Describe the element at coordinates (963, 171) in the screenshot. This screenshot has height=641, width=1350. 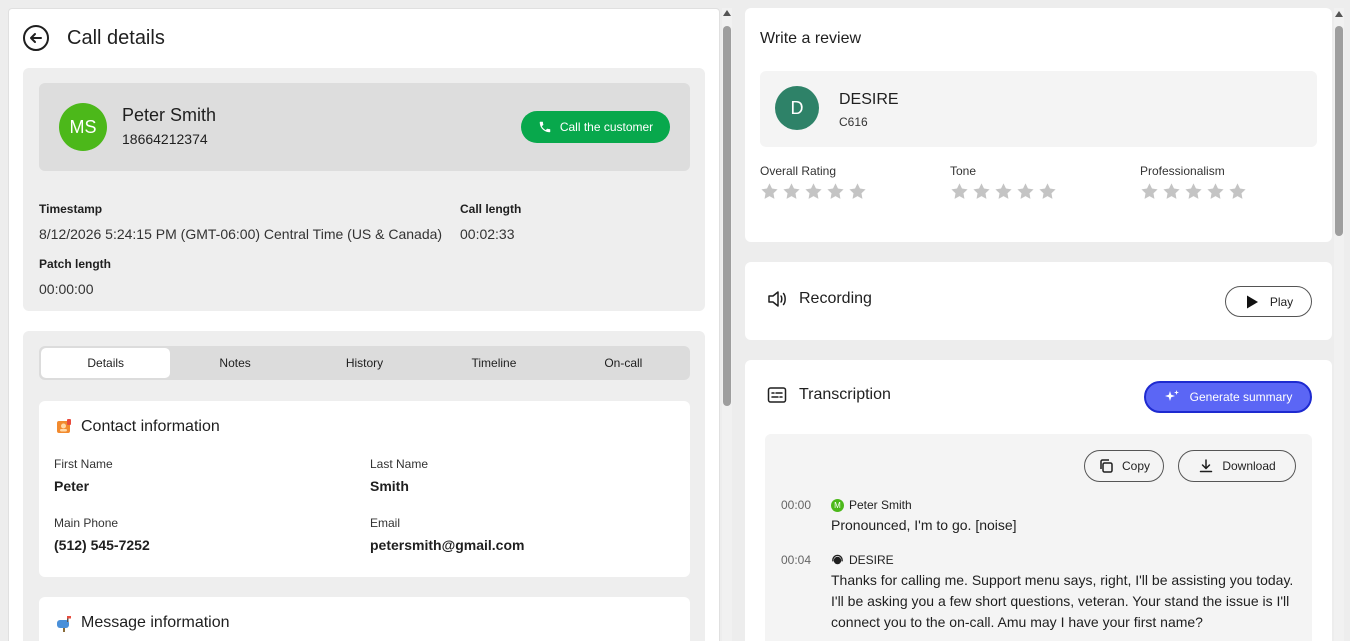
I see `tone-rating-label: Tone` at that location.